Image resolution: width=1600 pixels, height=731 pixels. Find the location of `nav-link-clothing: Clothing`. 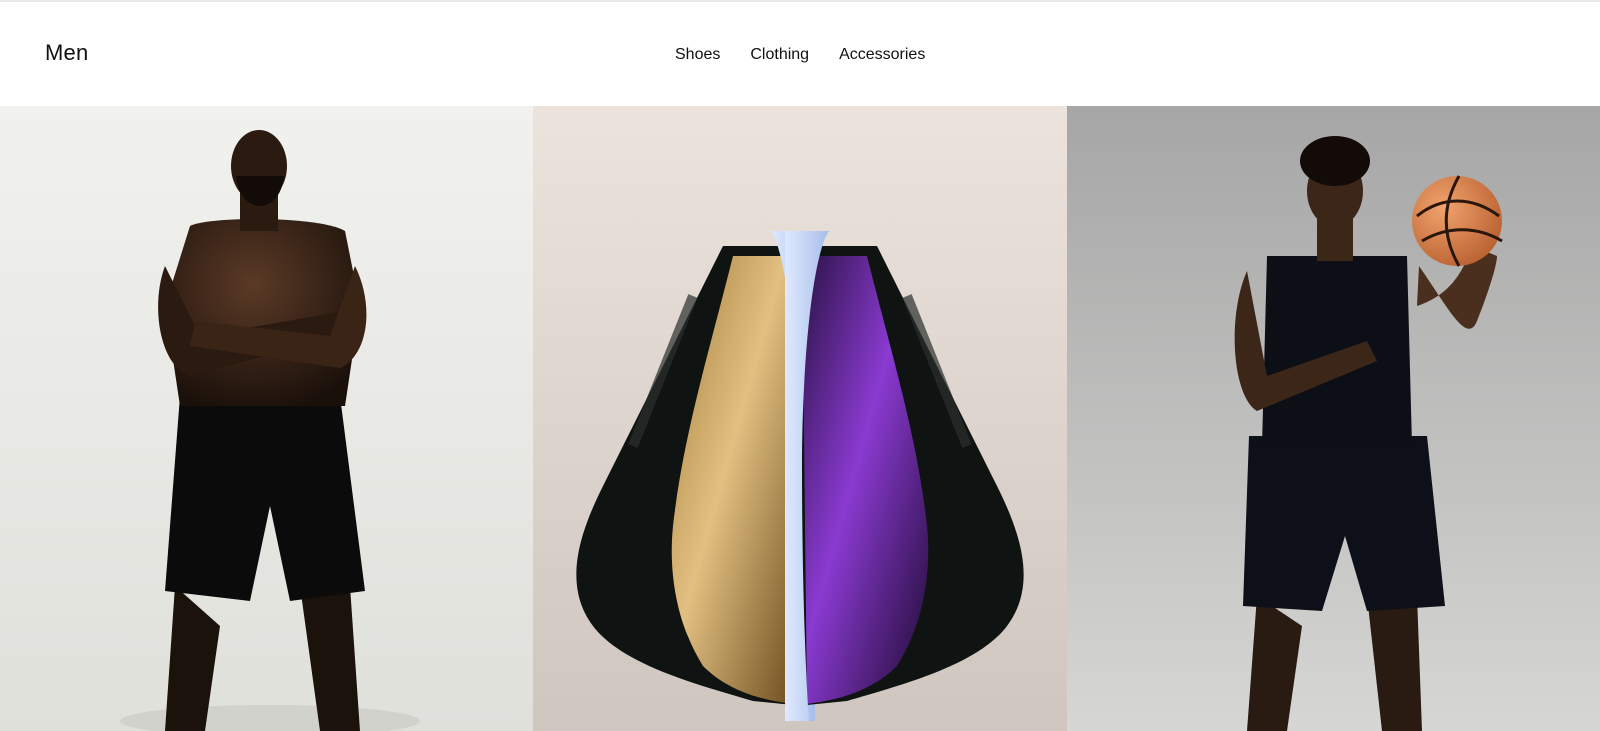

nav-link-clothing: Clothing is located at coordinates (779, 55).